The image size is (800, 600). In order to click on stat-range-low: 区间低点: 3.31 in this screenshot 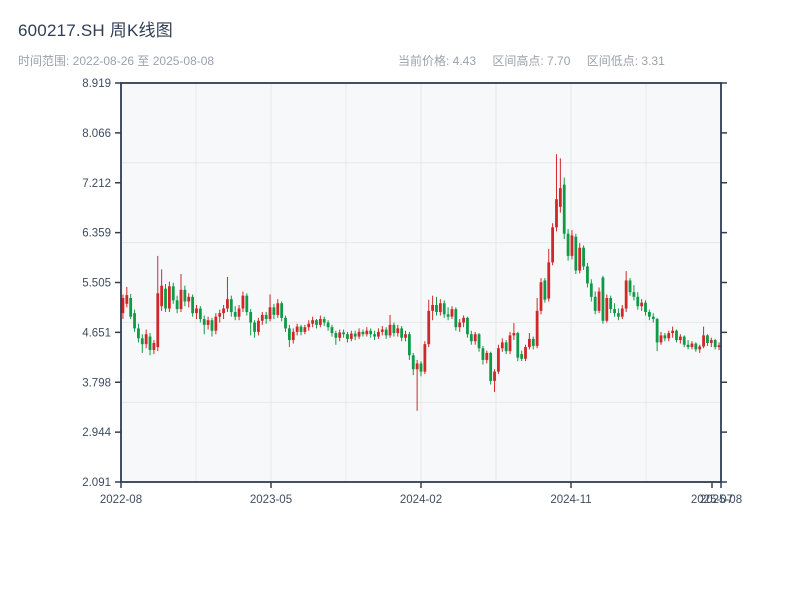, I will do `click(625, 61)`.